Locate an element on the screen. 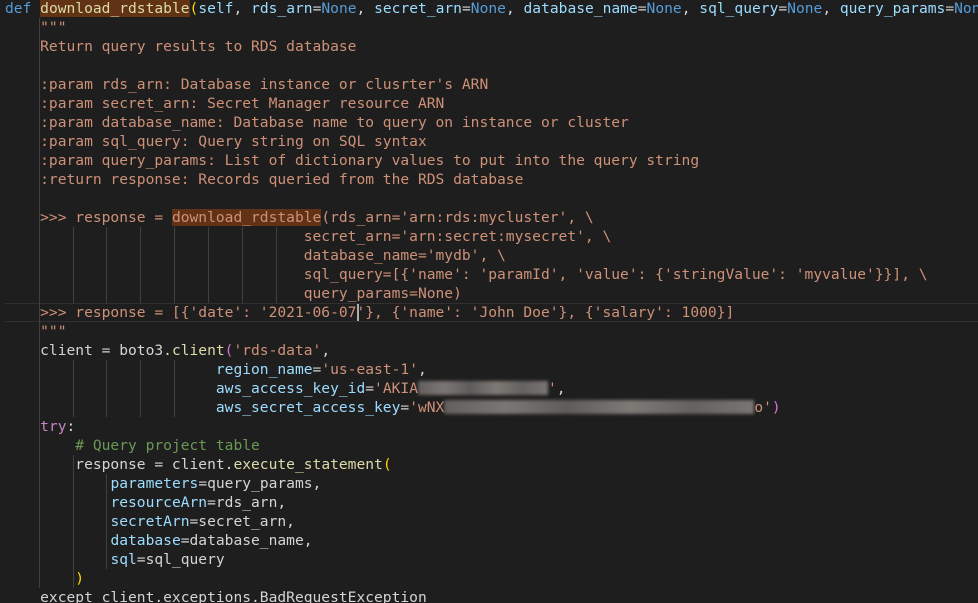 This screenshot has width=978, height=603. code-token: execute_statement is located at coordinates (308, 464).